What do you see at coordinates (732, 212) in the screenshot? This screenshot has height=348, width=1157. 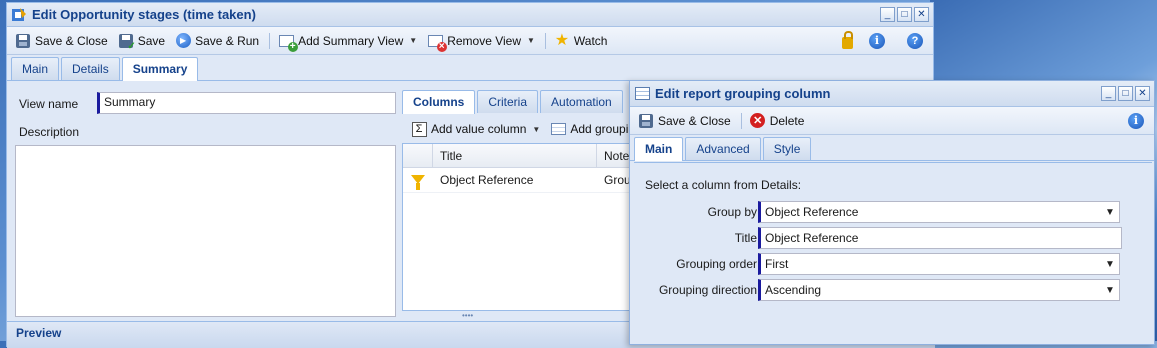 I see `group-by-label: Group by` at bounding box center [732, 212].